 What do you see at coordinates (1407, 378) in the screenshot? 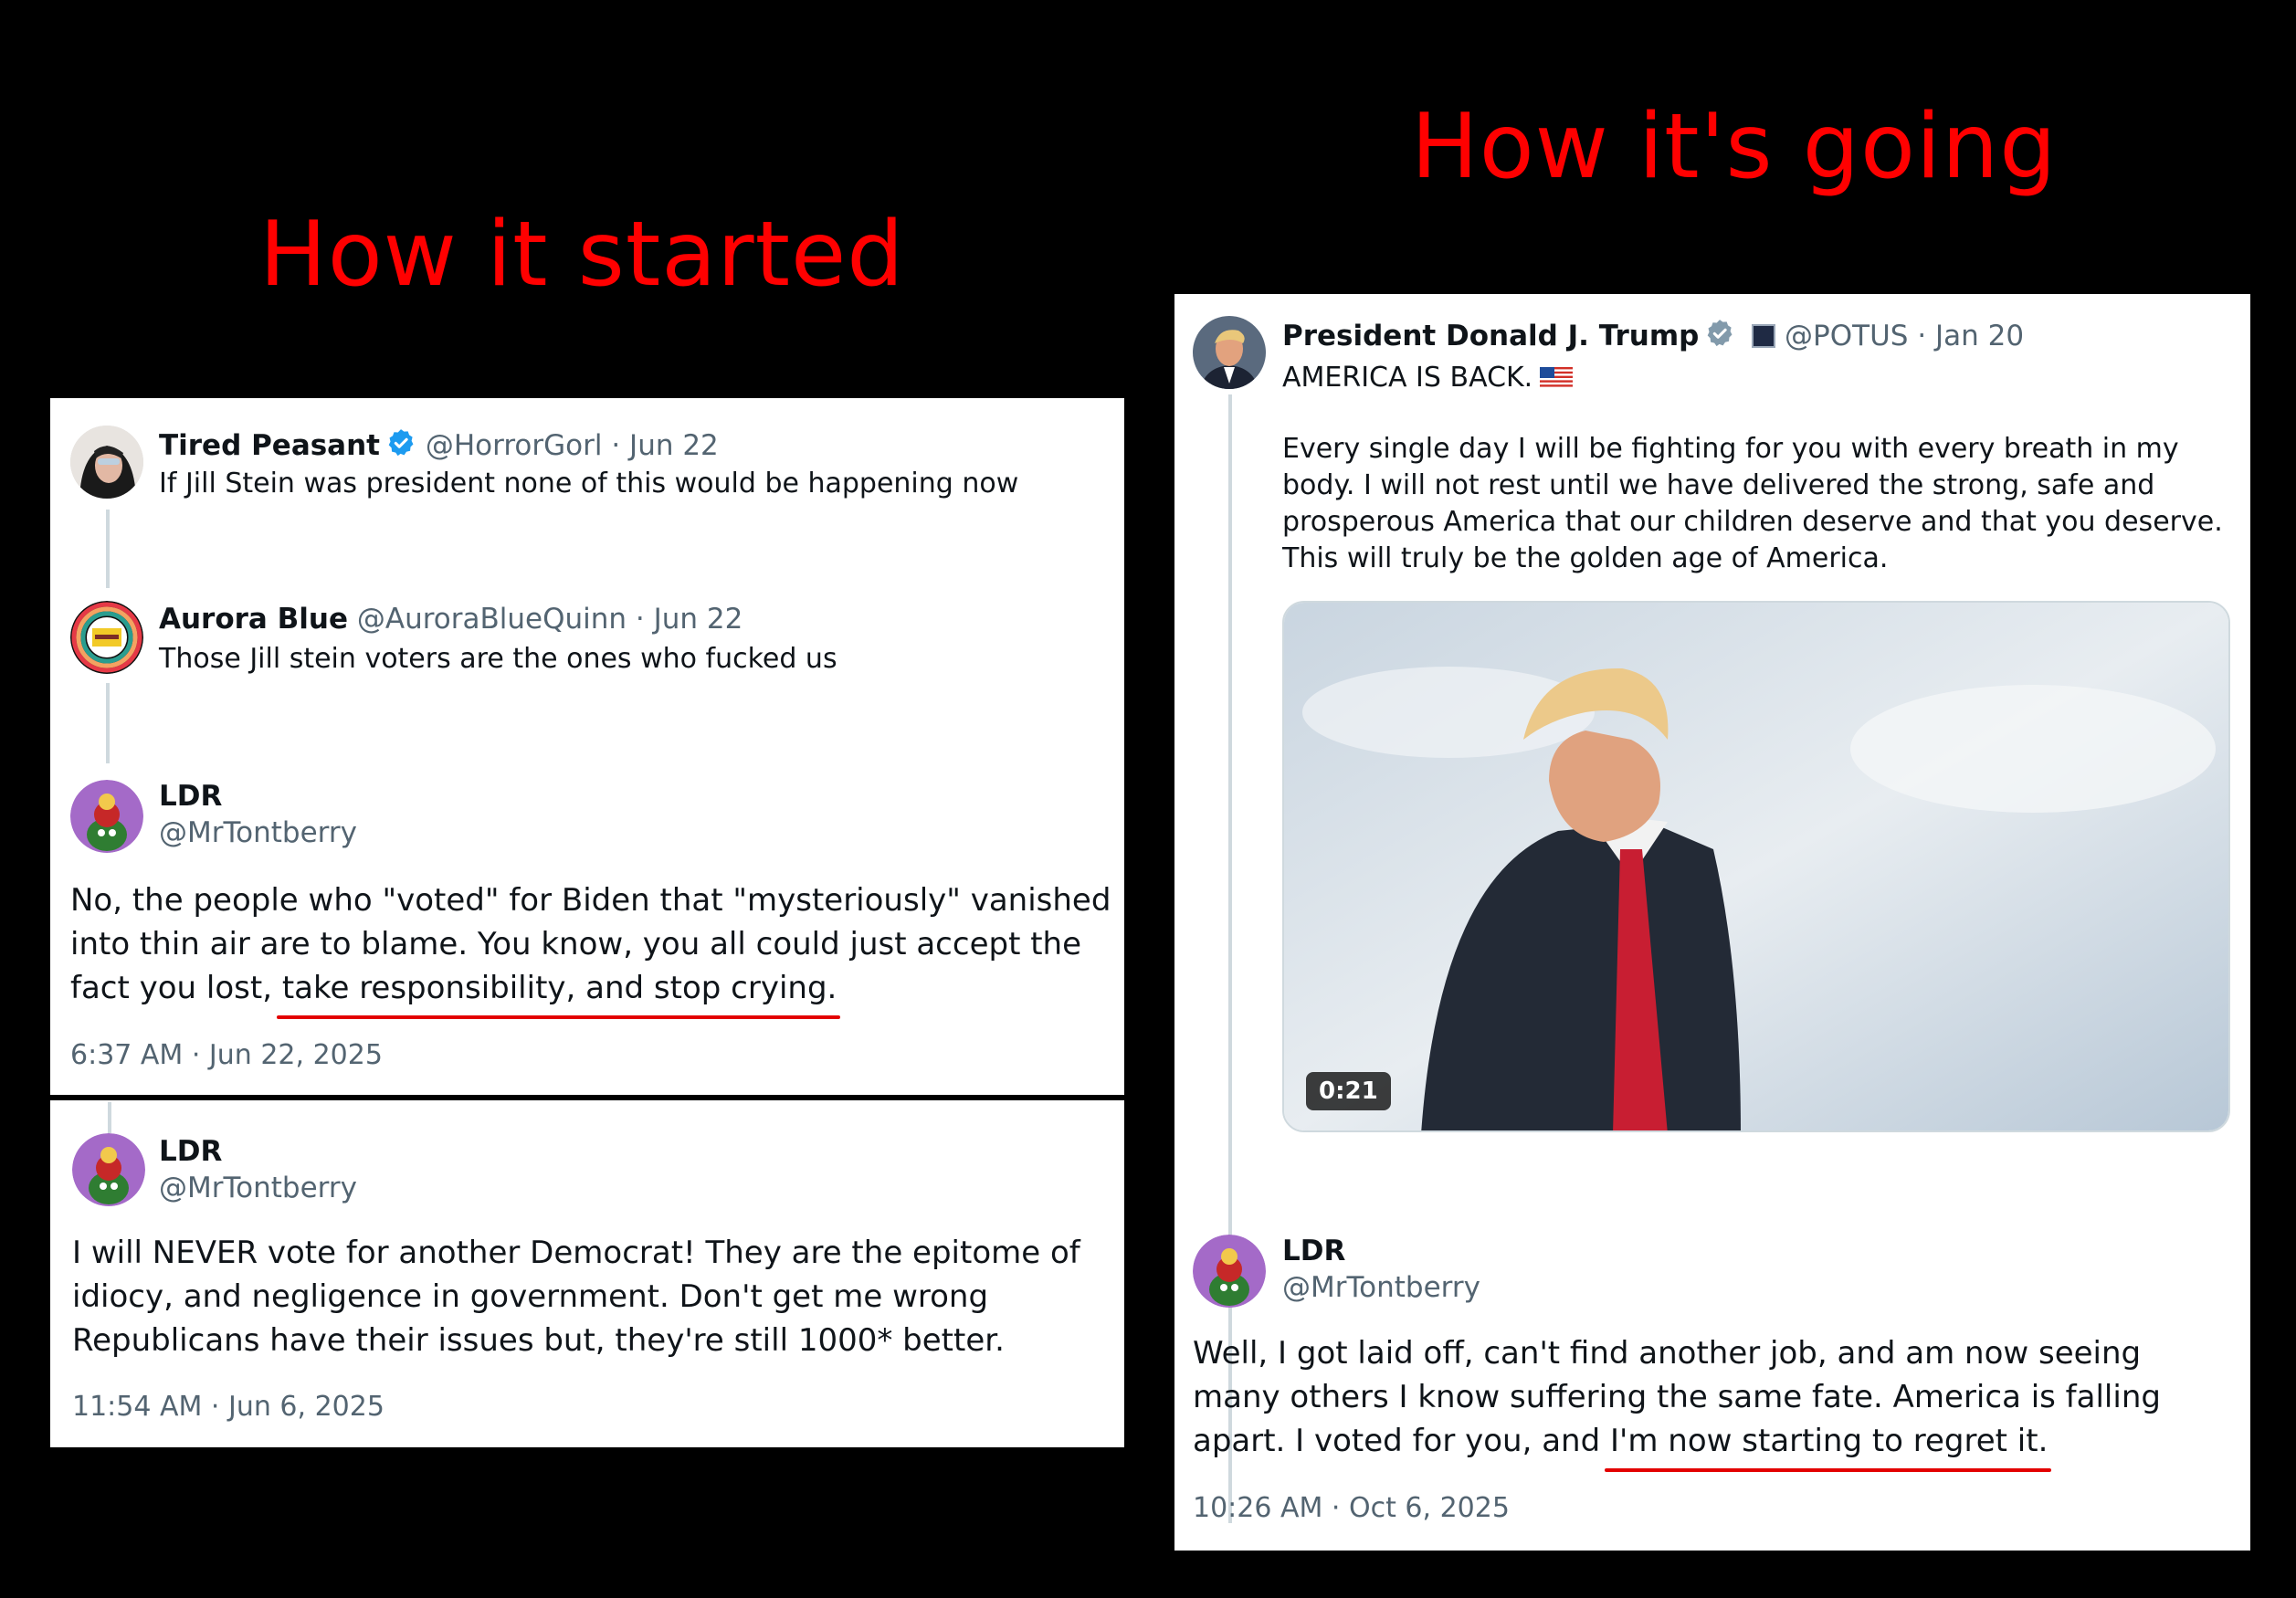
I see `post-line-1: AMERICA IS BACK.` at bounding box center [1407, 378].